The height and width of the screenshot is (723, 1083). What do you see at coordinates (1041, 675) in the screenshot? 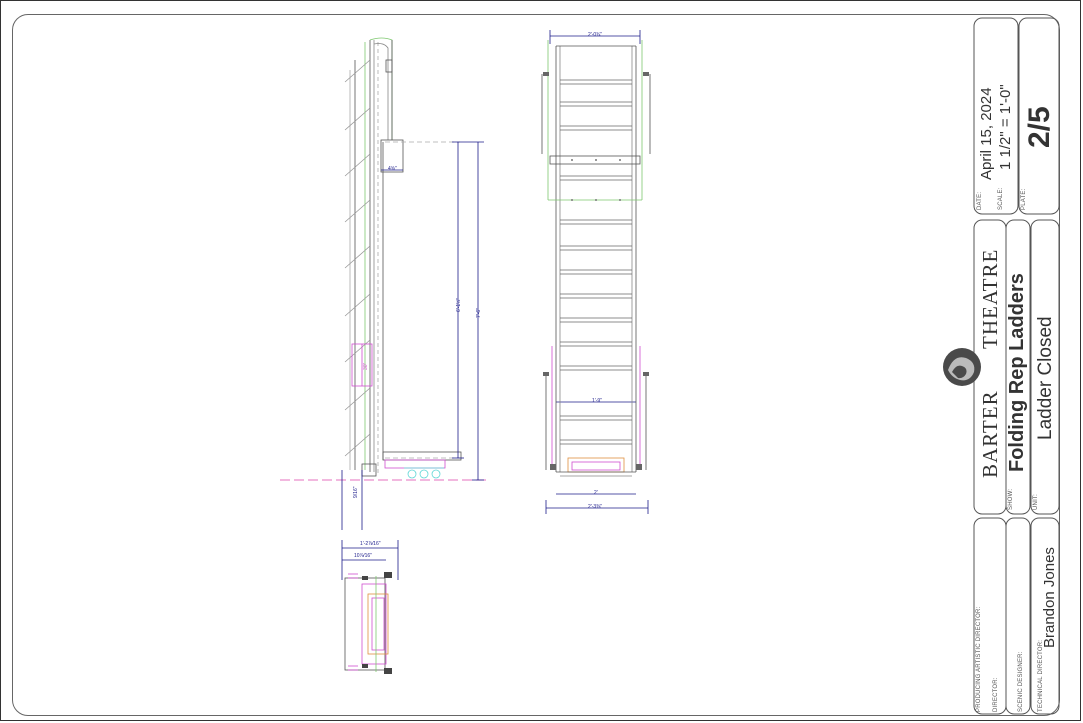
I see `td-label: TECHNICAL DIRECTOR:` at bounding box center [1041, 675].